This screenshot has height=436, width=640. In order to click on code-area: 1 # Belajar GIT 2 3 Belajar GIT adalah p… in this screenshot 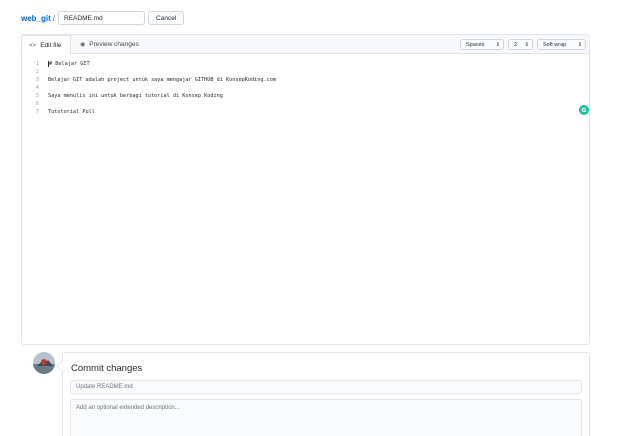, I will do `click(149, 88)`.